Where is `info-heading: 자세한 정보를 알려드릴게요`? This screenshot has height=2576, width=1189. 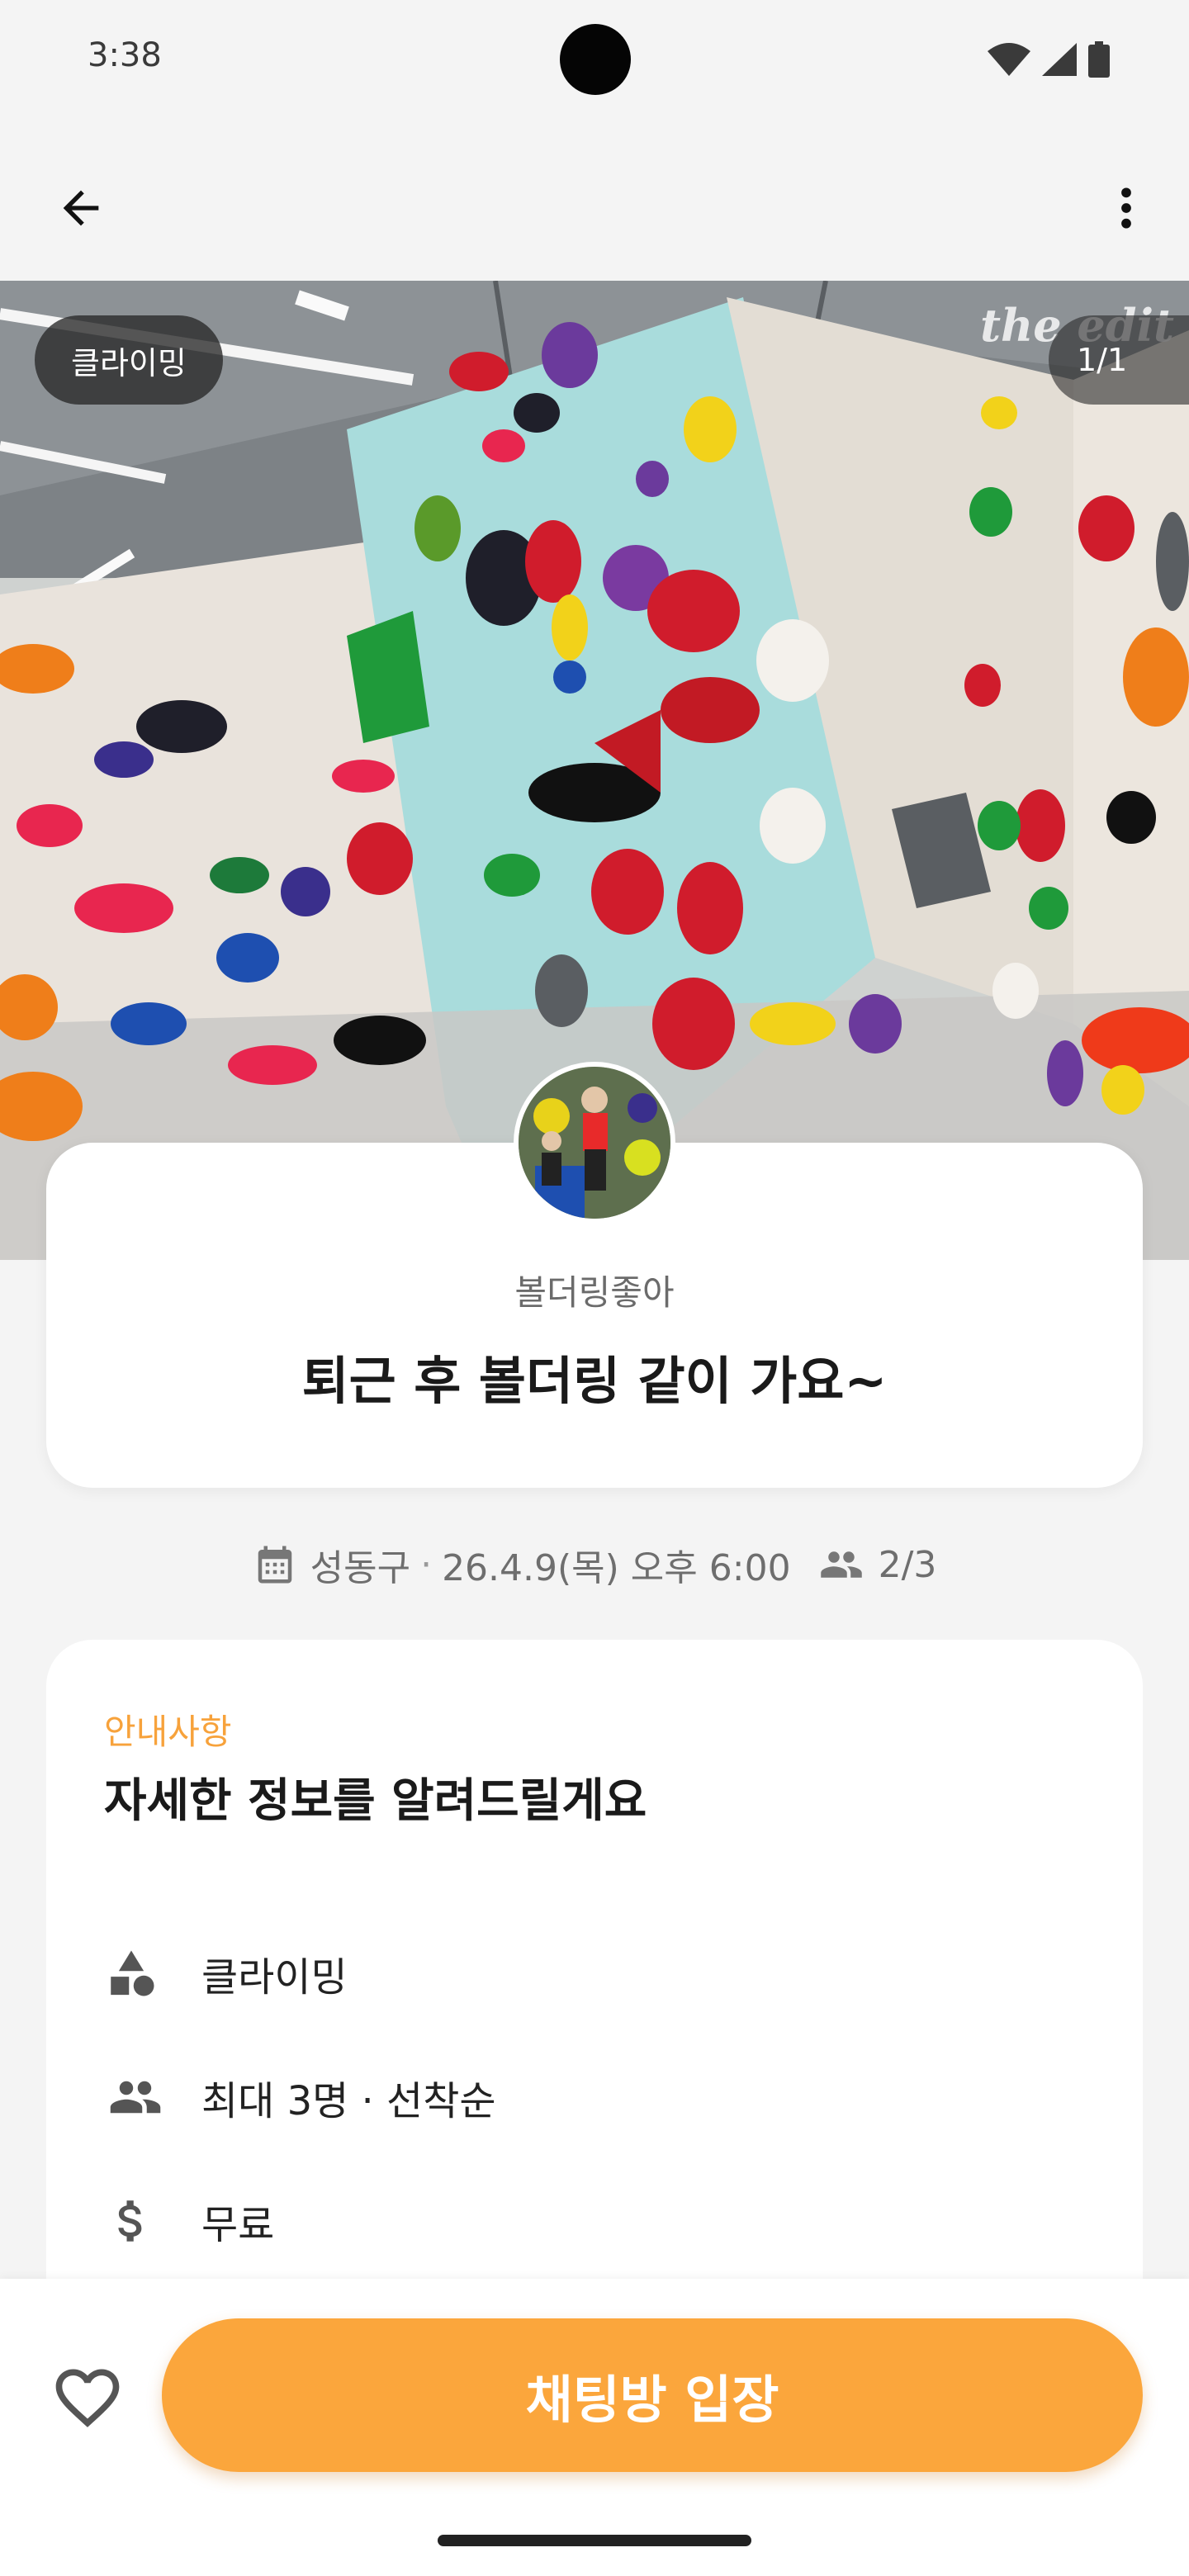 info-heading: 자세한 정보를 알려드릴게요 is located at coordinates (375, 1801).